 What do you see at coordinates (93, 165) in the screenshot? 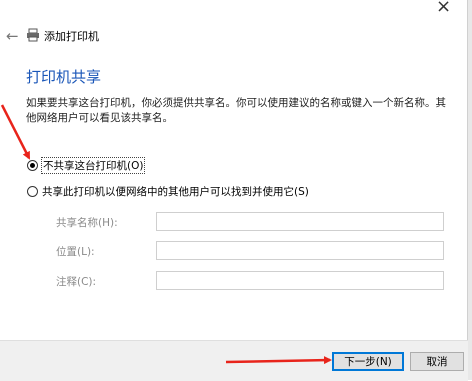
I see `radio-no-share-label: 不共享这台打印机(O)` at bounding box center [93, 165].